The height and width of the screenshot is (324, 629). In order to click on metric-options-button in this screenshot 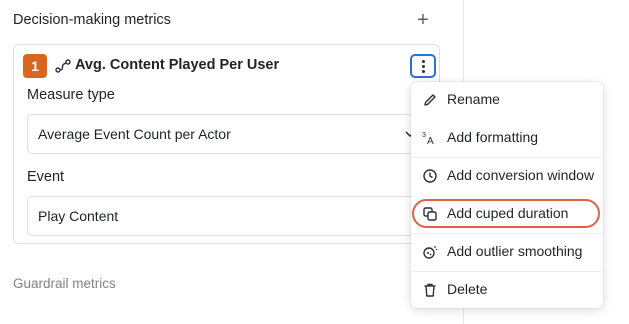, I will do `click(423, 66)`.